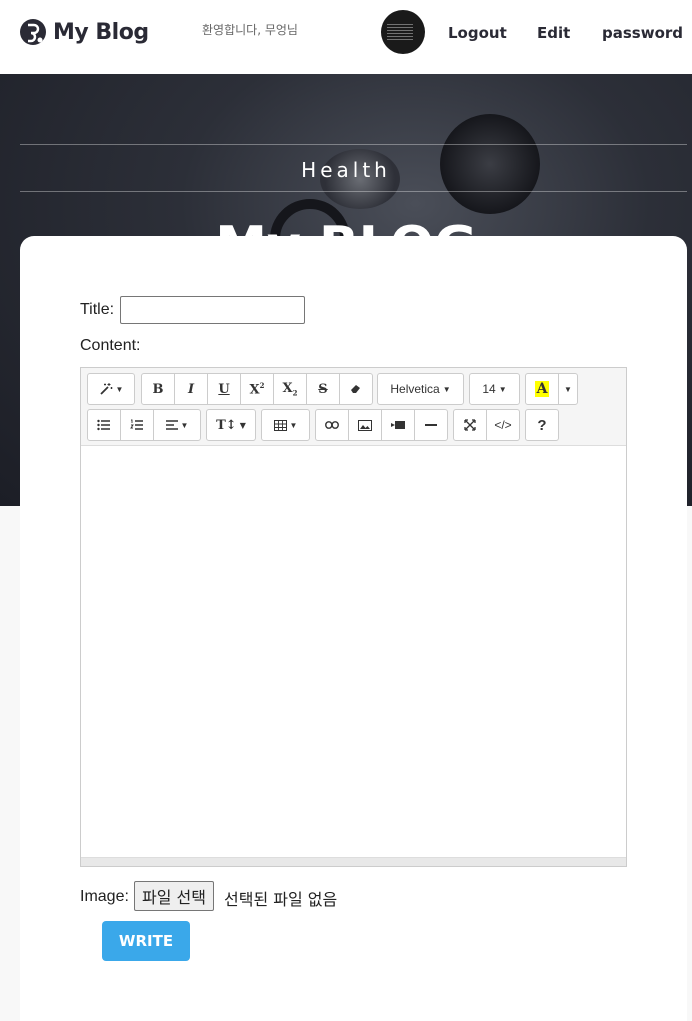  Describe the element at coordinates (489, 389) in the screenshot. I see `font-size-value: 14` at that location.